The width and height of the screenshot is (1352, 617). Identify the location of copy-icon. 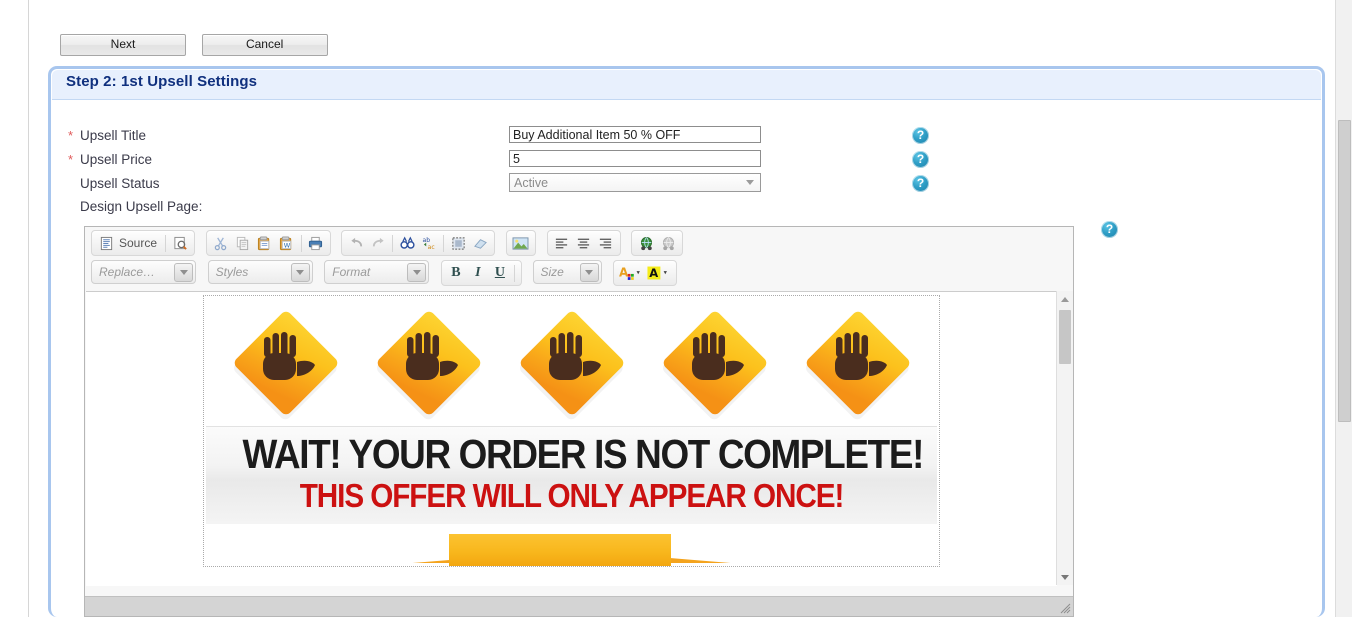
(243, 243).